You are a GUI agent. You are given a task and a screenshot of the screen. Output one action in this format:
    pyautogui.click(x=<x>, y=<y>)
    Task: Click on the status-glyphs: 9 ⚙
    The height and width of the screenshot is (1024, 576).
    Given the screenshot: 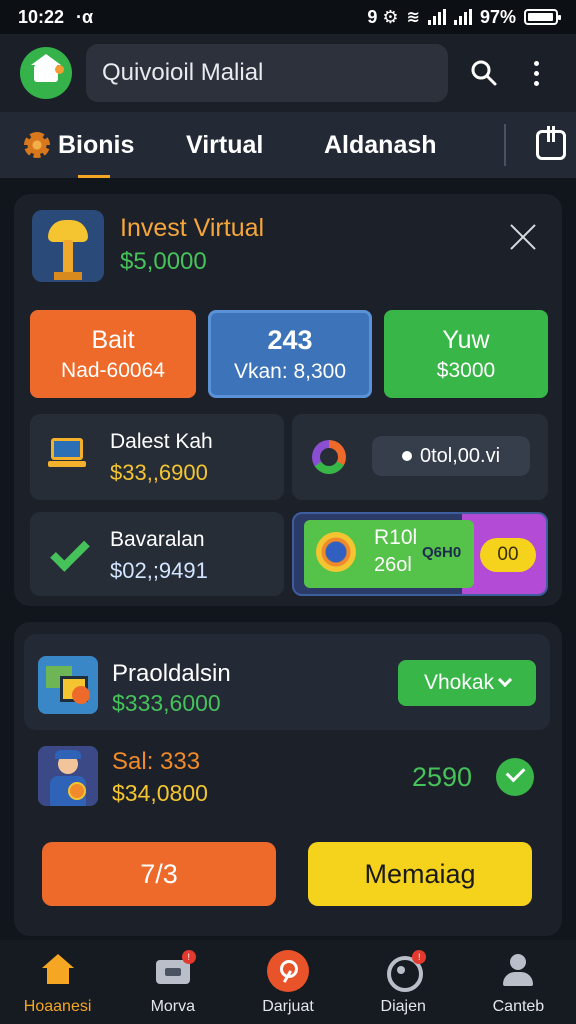 What is the action you would take?
    pyautogui.click(x=383, y=16)
    